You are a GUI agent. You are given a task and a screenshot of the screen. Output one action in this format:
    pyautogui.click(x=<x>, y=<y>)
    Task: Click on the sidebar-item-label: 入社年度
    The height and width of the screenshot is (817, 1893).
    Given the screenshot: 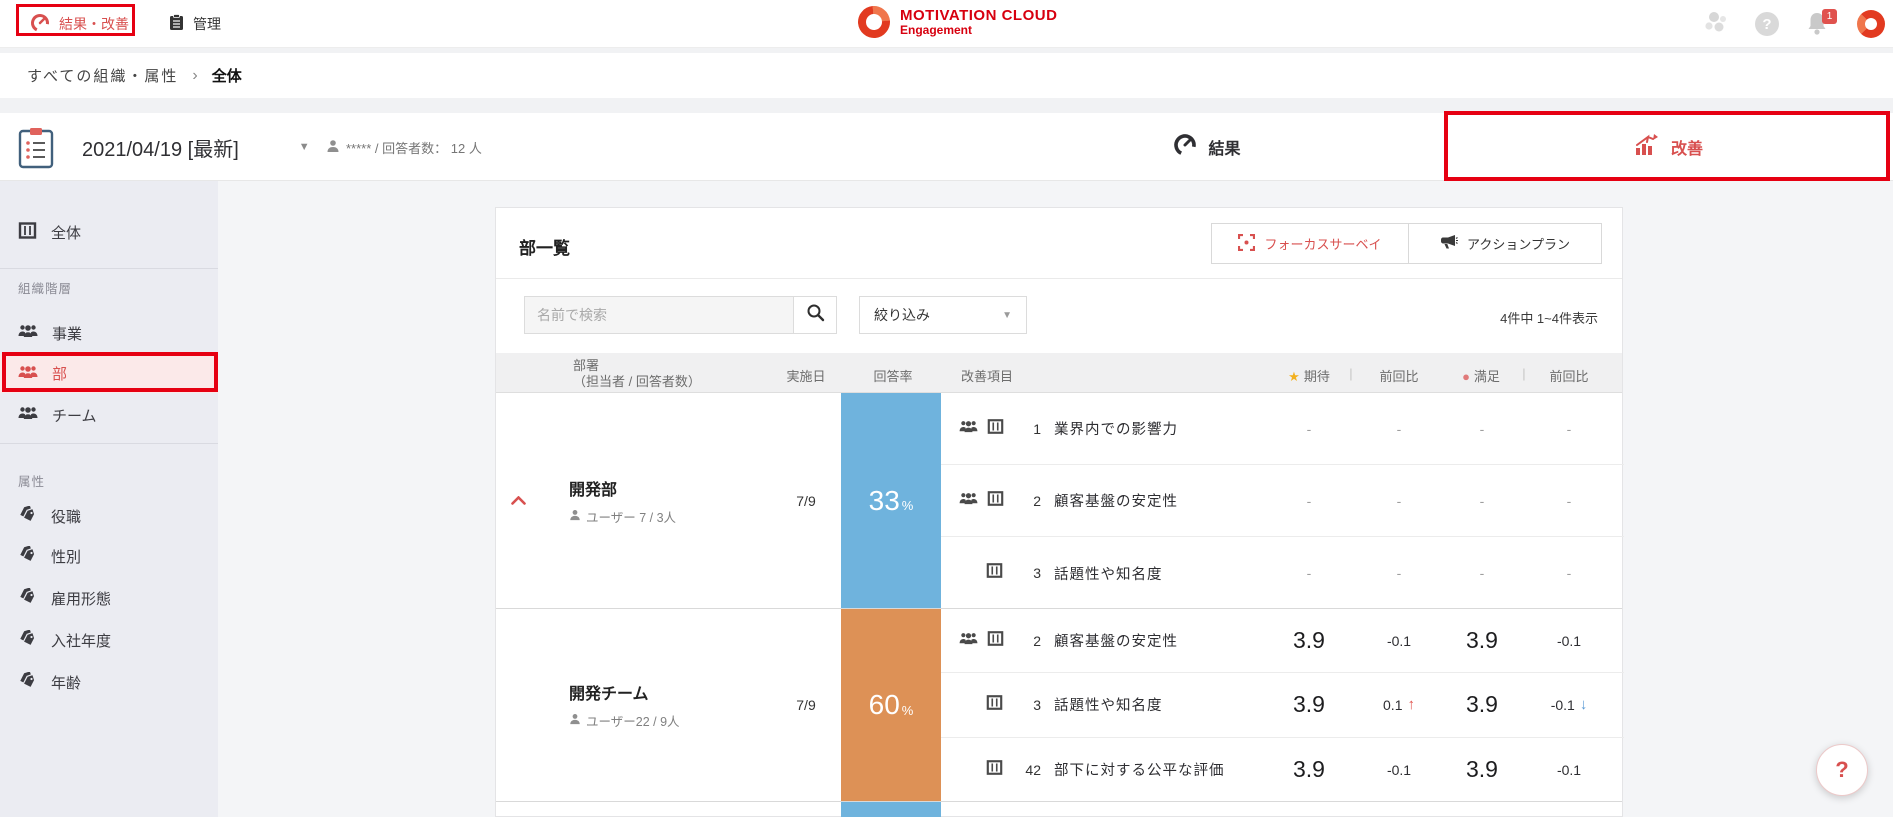 What is the action you would take?
    pyautogui.click(x=81, y=641)
    